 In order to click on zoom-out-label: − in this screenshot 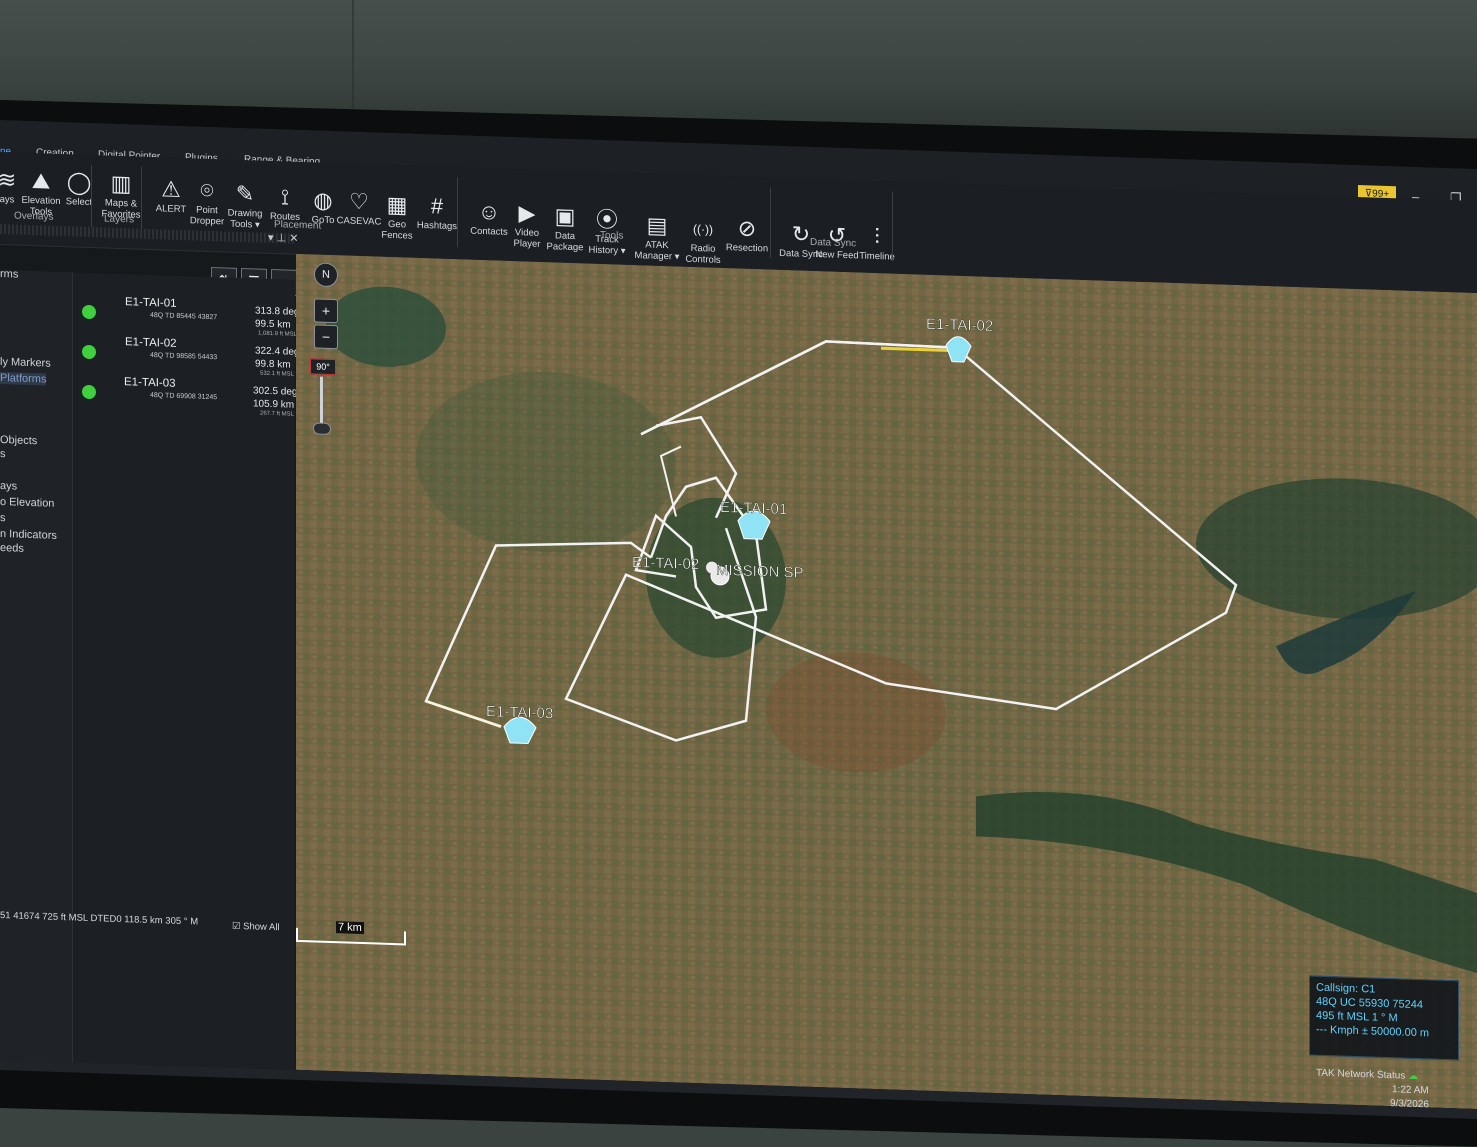, I will do `click(326, 336)`.